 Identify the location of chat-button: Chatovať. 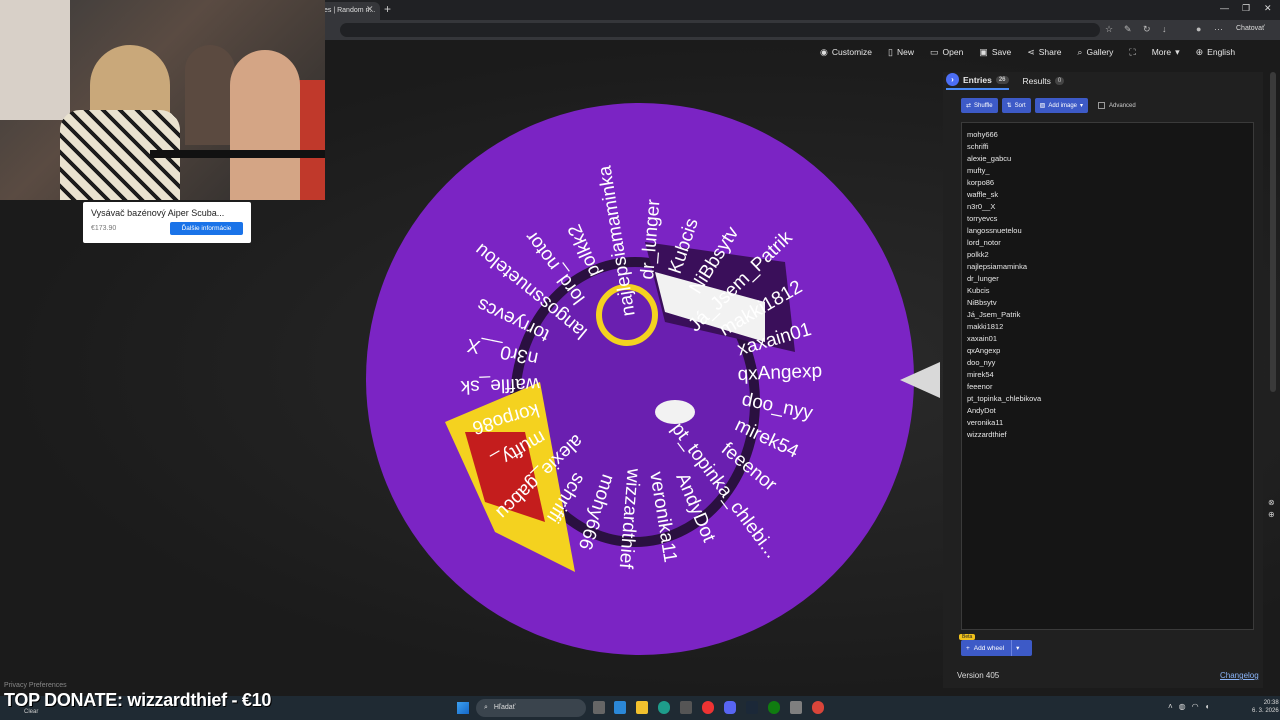
(1250, 28).